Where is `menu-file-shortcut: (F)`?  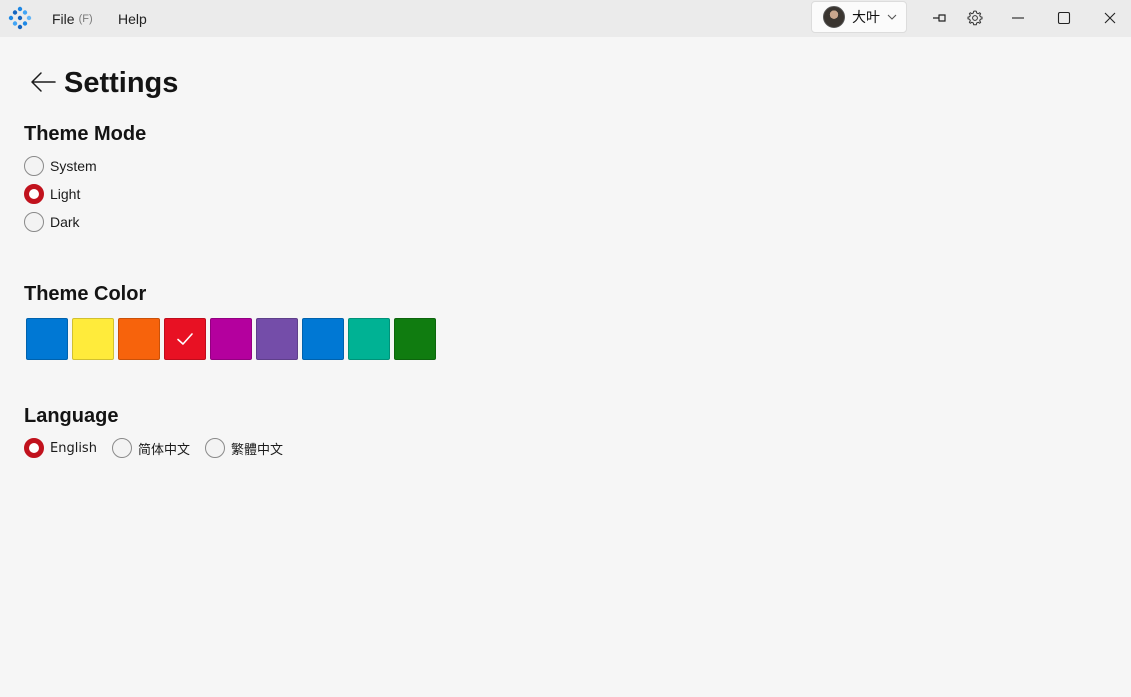
menu-file-shortcut: (F) is located at coordinates (85, 18).